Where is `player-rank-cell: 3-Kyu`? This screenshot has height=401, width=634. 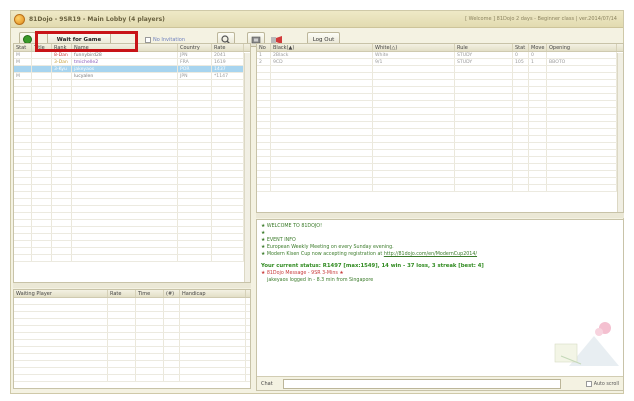 player-rank-cell: 3-Kyu is located at coordinates (62, 69).